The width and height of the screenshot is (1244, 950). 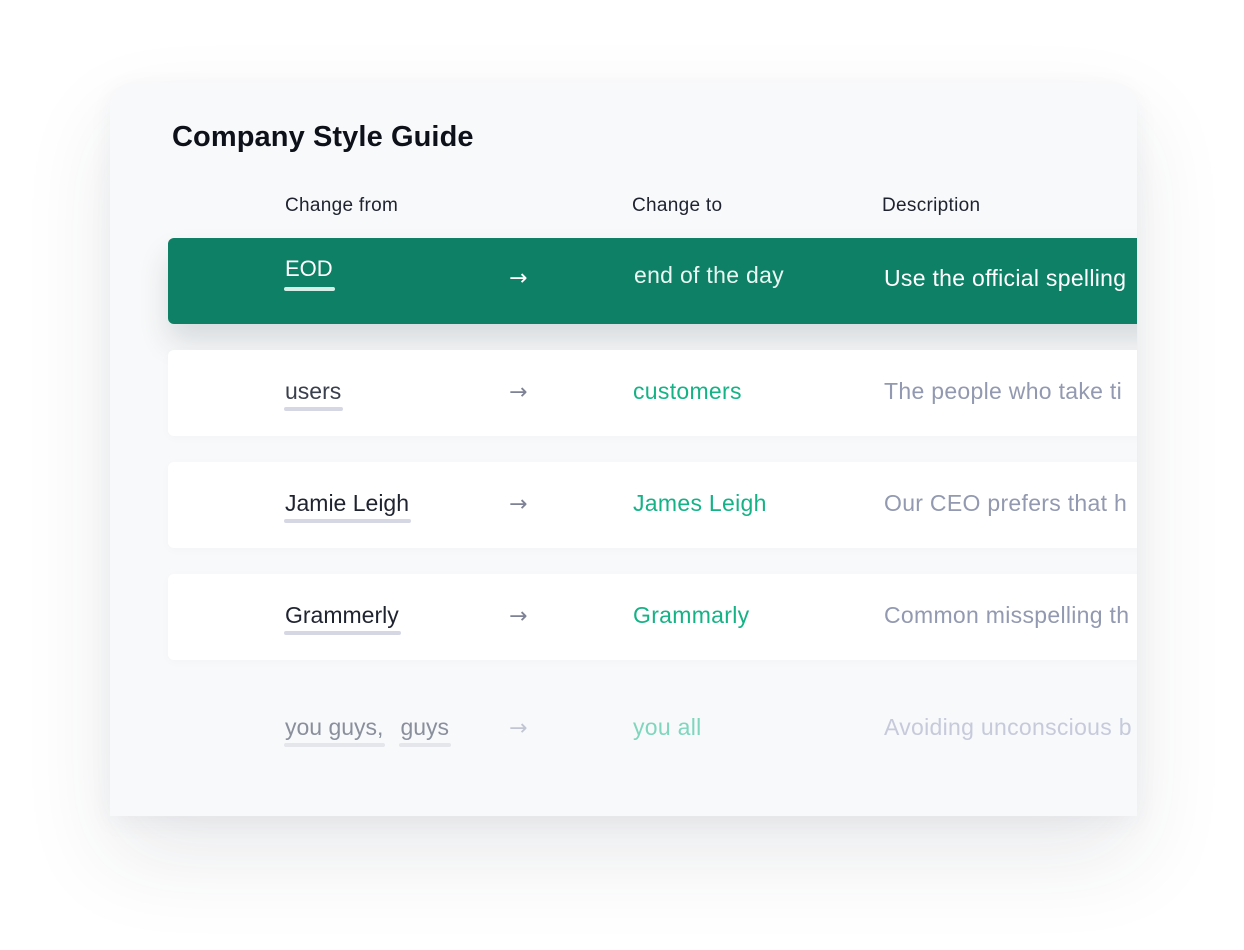 I want to click on column-header-change-from: Change from, so click(x=342, y=205).